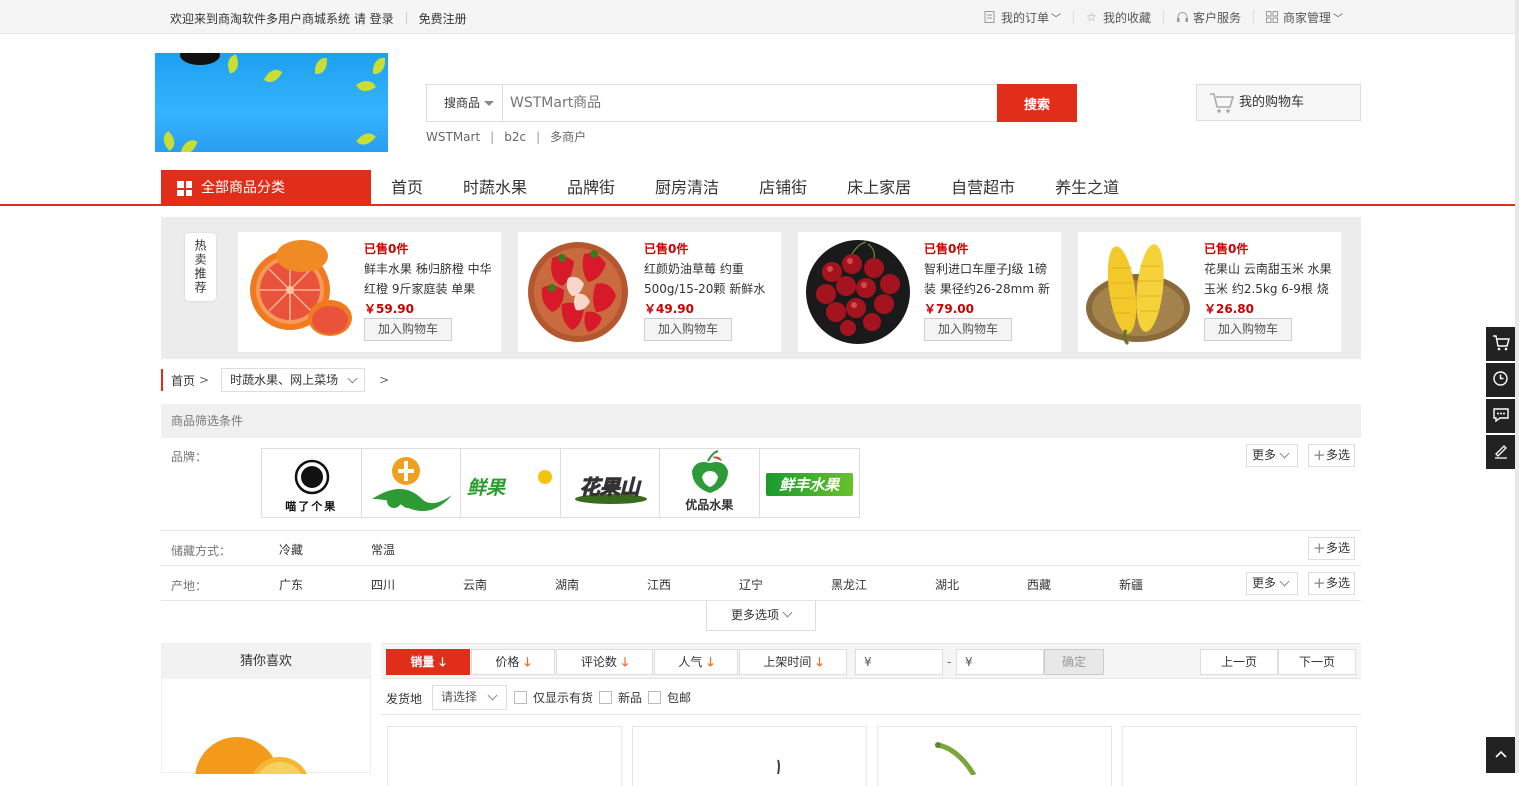  Describe the element at coordinates (591, 188) in the screenshot. I see `nav-item-brands: 品牌街` at that location.